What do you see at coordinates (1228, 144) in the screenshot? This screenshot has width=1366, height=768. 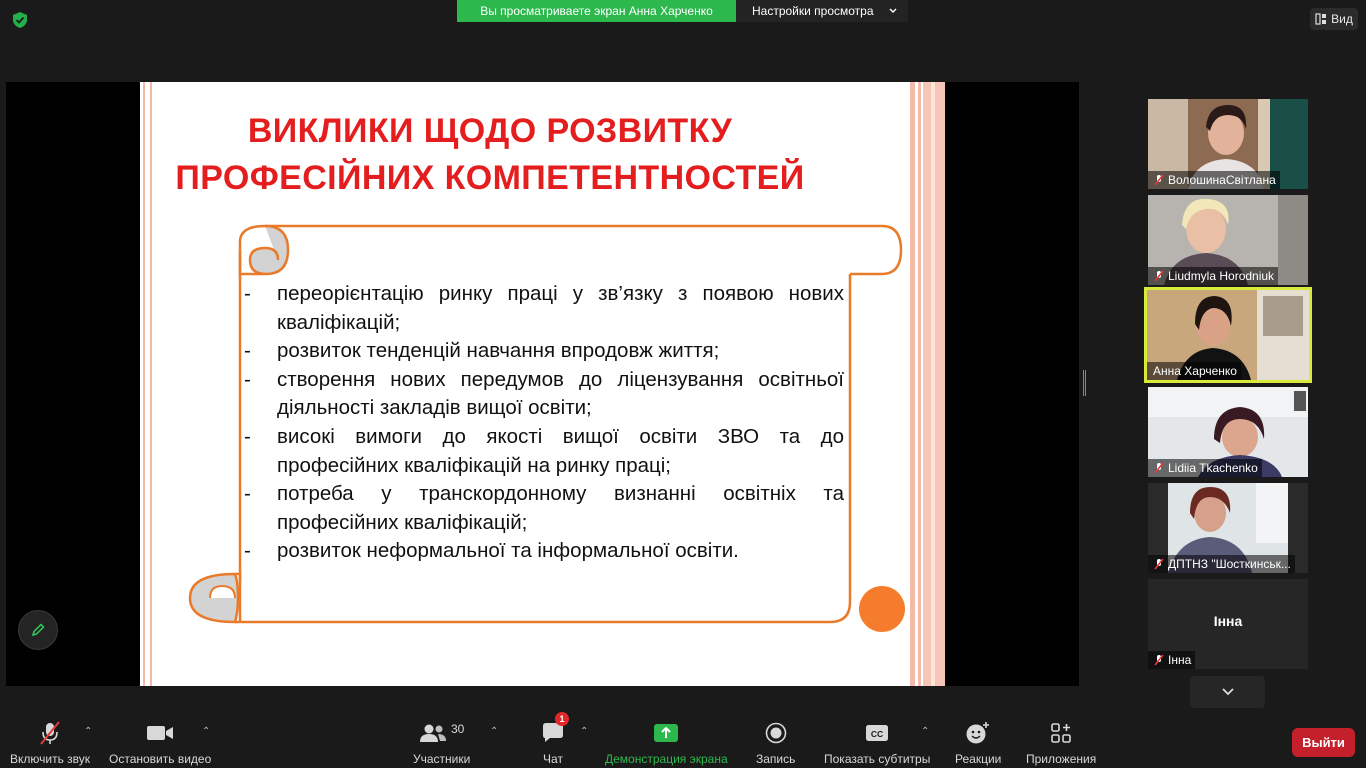 I see `video-tile: ВолошинаСвітлана` at bounding box center [1228, 144].